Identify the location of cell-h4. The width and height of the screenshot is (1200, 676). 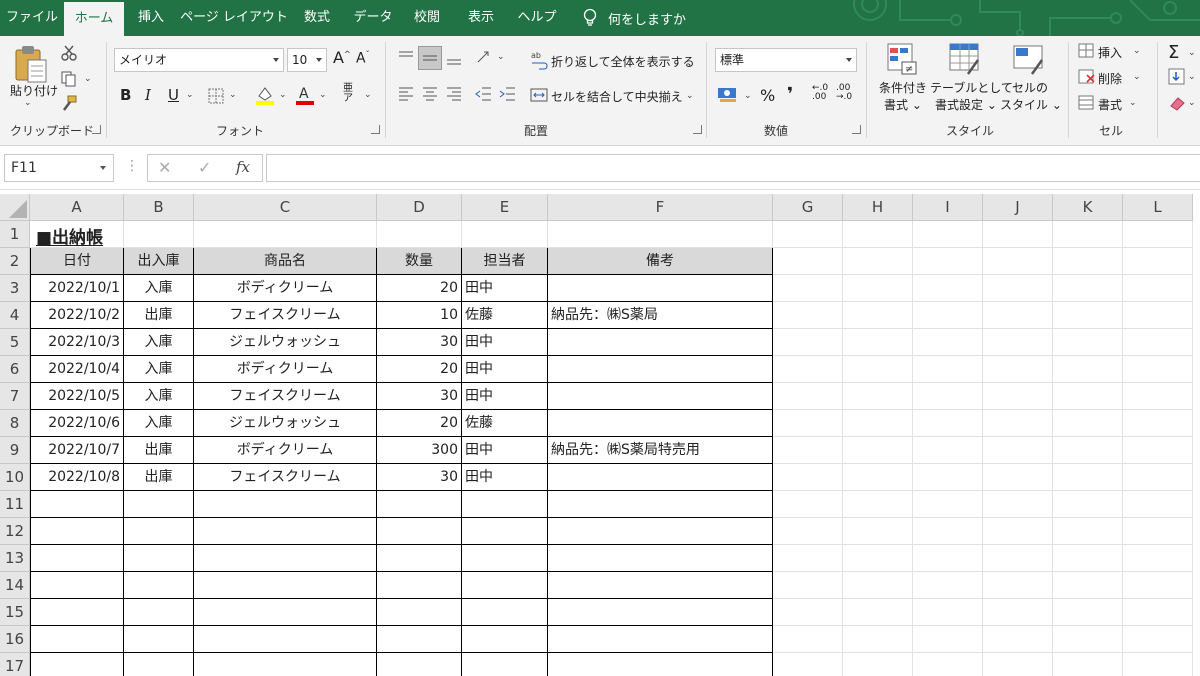
(878, 315).